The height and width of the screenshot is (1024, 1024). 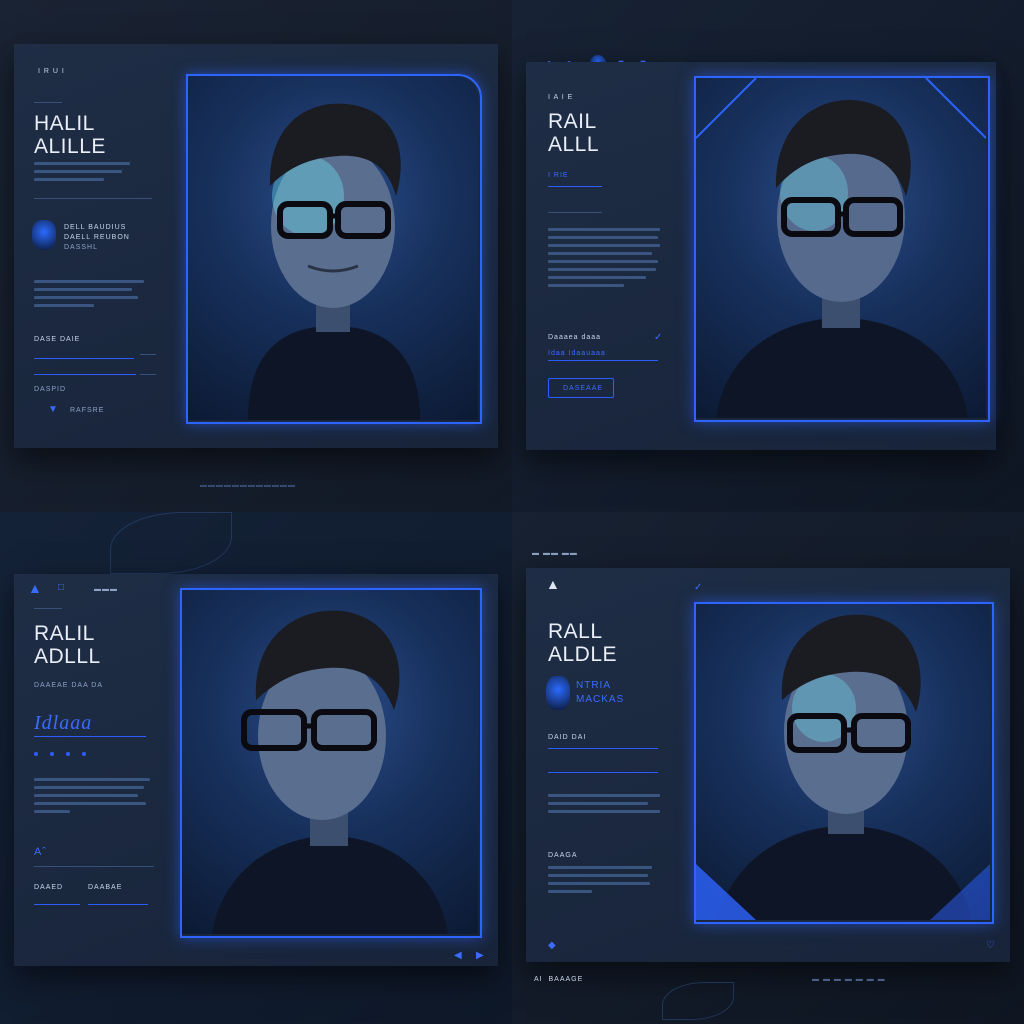 I want to click on submit-button: DASEAAE, so click(x=581, y=388).